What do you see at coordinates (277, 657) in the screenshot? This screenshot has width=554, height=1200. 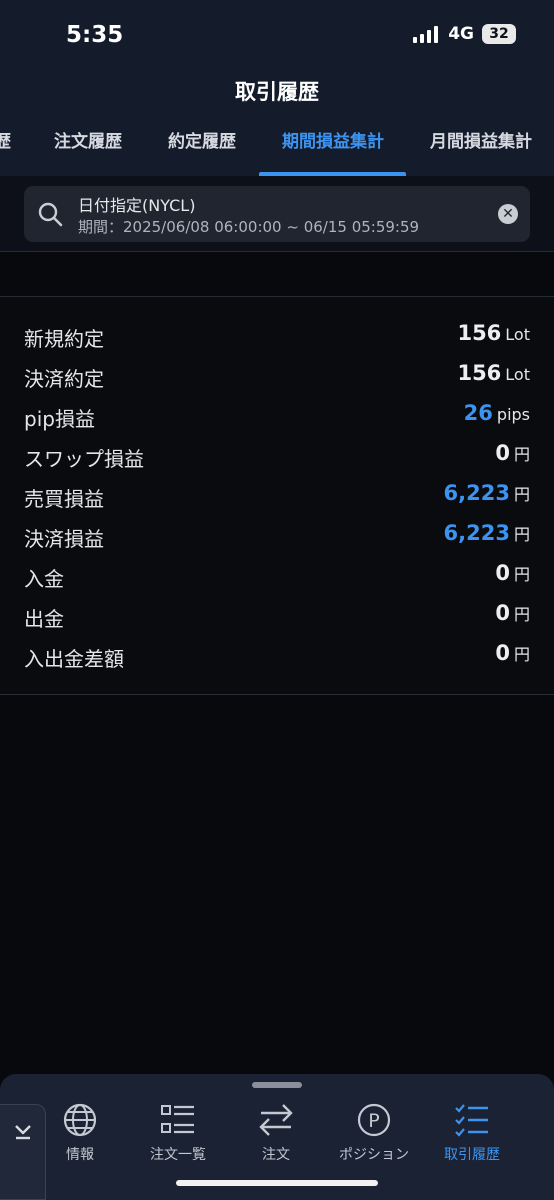 I see `summary-row-net-deposit: 入出金差額 0円` at bounding box center [277, 657].